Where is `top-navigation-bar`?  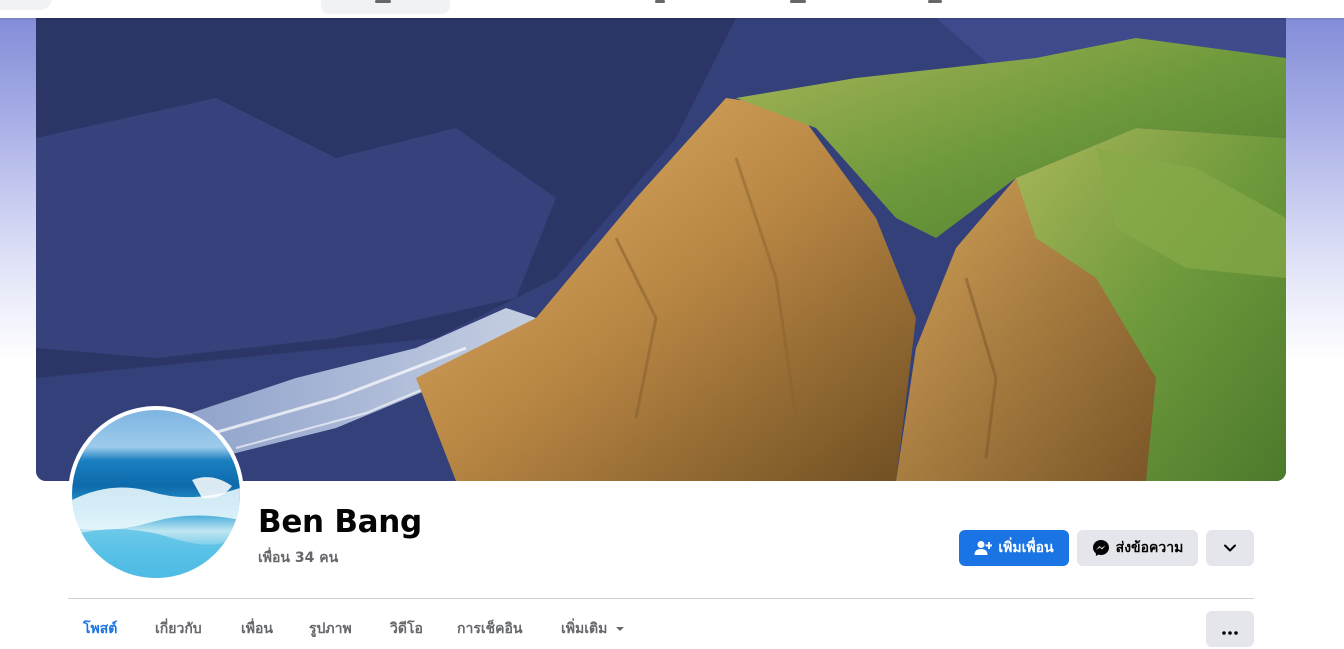
top-navigation-bar is located at coordinates (672, 9).